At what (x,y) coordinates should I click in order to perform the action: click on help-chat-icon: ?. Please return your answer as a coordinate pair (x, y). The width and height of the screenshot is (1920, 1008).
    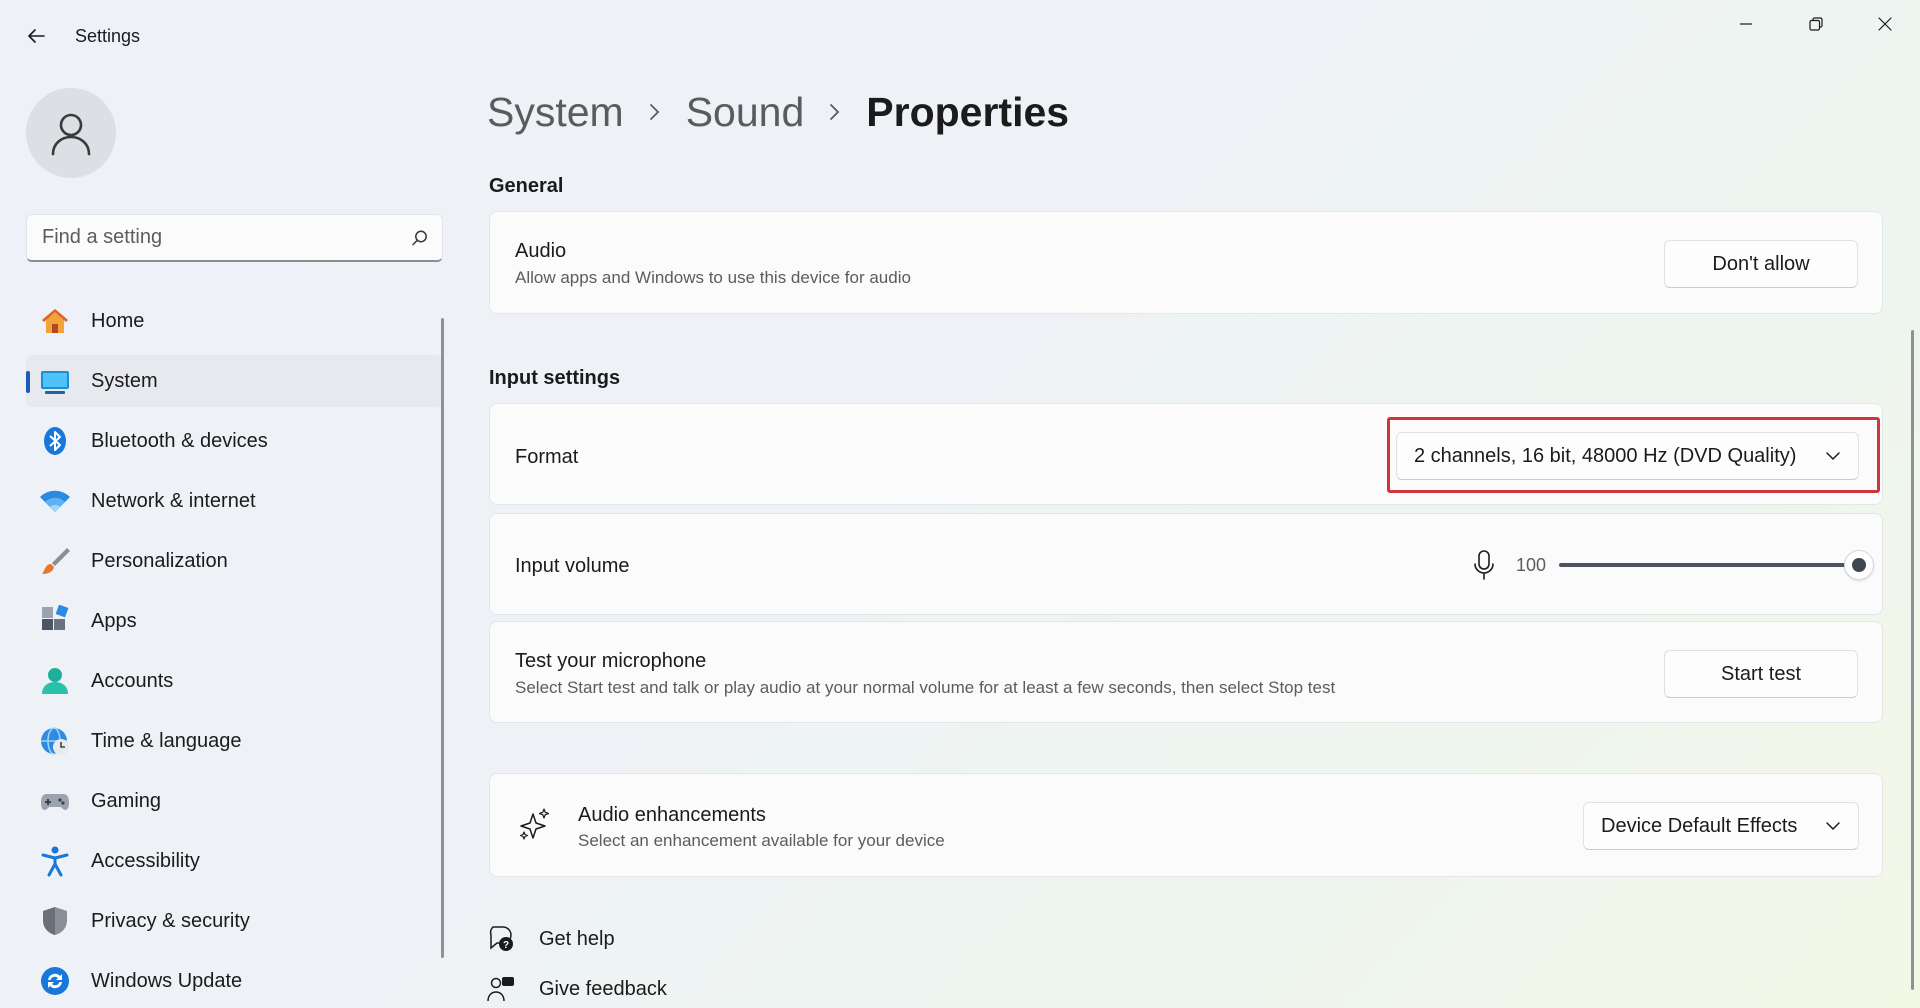
    Looking at the image, I should click on (501, 938).